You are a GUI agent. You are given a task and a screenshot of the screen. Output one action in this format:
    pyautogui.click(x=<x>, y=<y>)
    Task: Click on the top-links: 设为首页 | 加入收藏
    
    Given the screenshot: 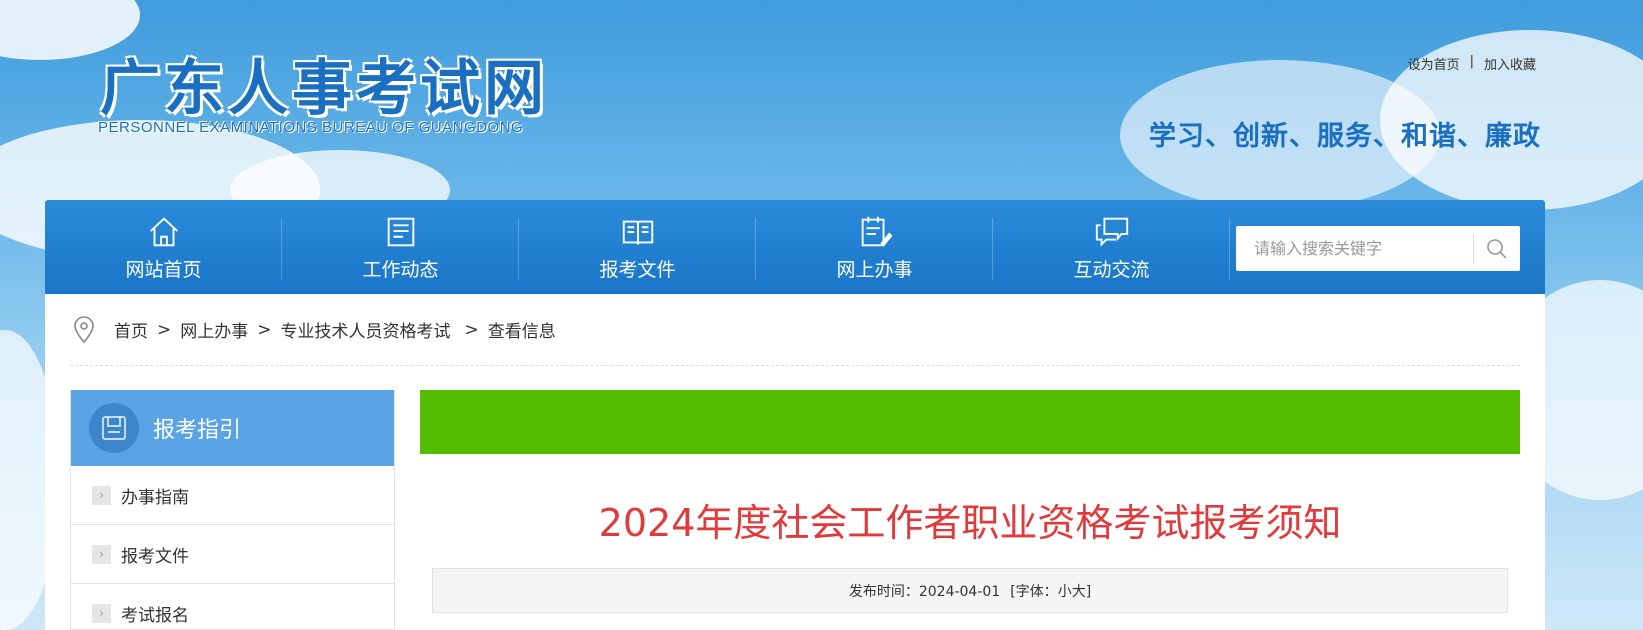 What is the action you would take?
    pyautogui.click(x=1472, y=63)
    